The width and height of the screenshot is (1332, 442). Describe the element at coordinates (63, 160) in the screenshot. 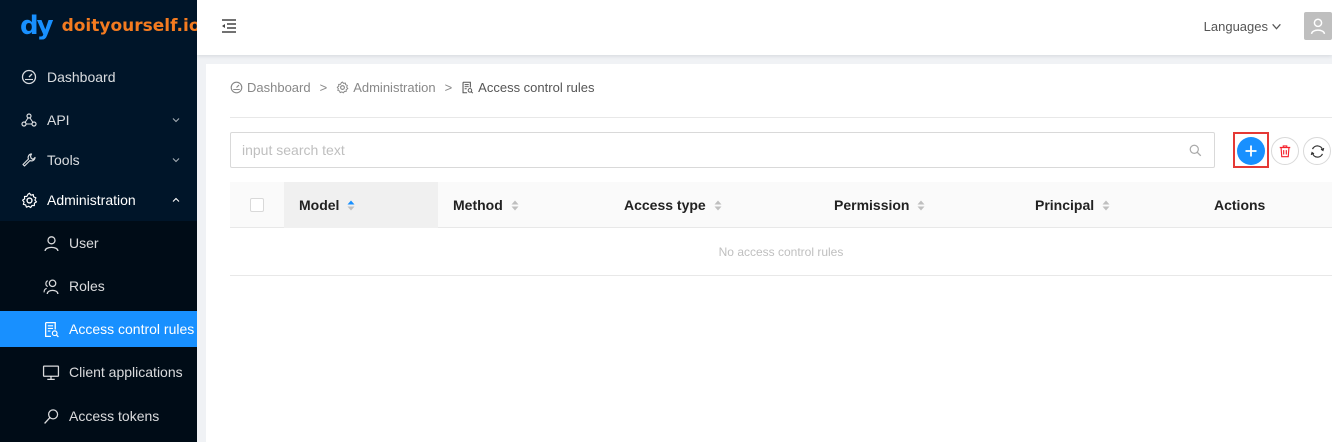

I see `sidebar-item-label: Tools` at that location.